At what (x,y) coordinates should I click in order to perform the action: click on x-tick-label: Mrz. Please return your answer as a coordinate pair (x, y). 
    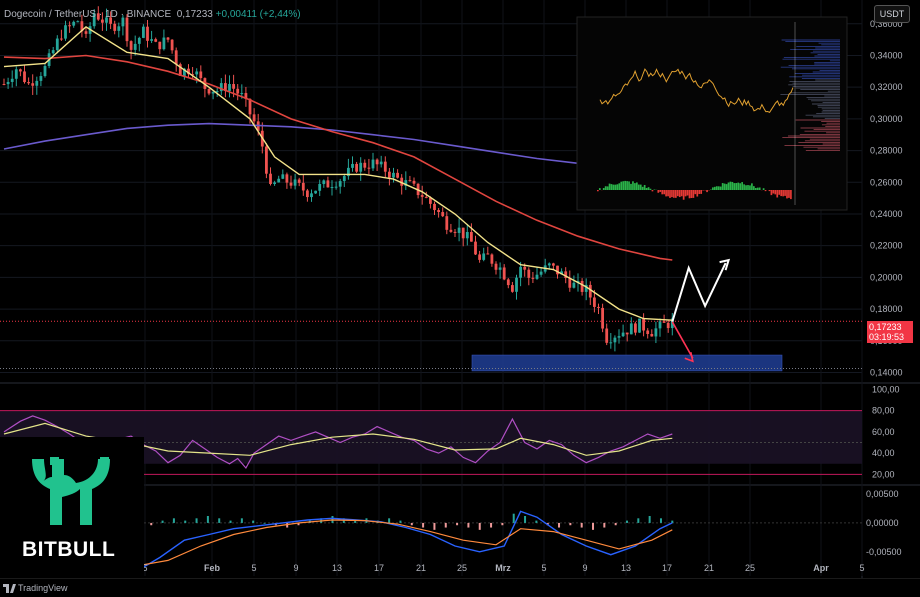
    Looking at the image, I should click on (503, 568).